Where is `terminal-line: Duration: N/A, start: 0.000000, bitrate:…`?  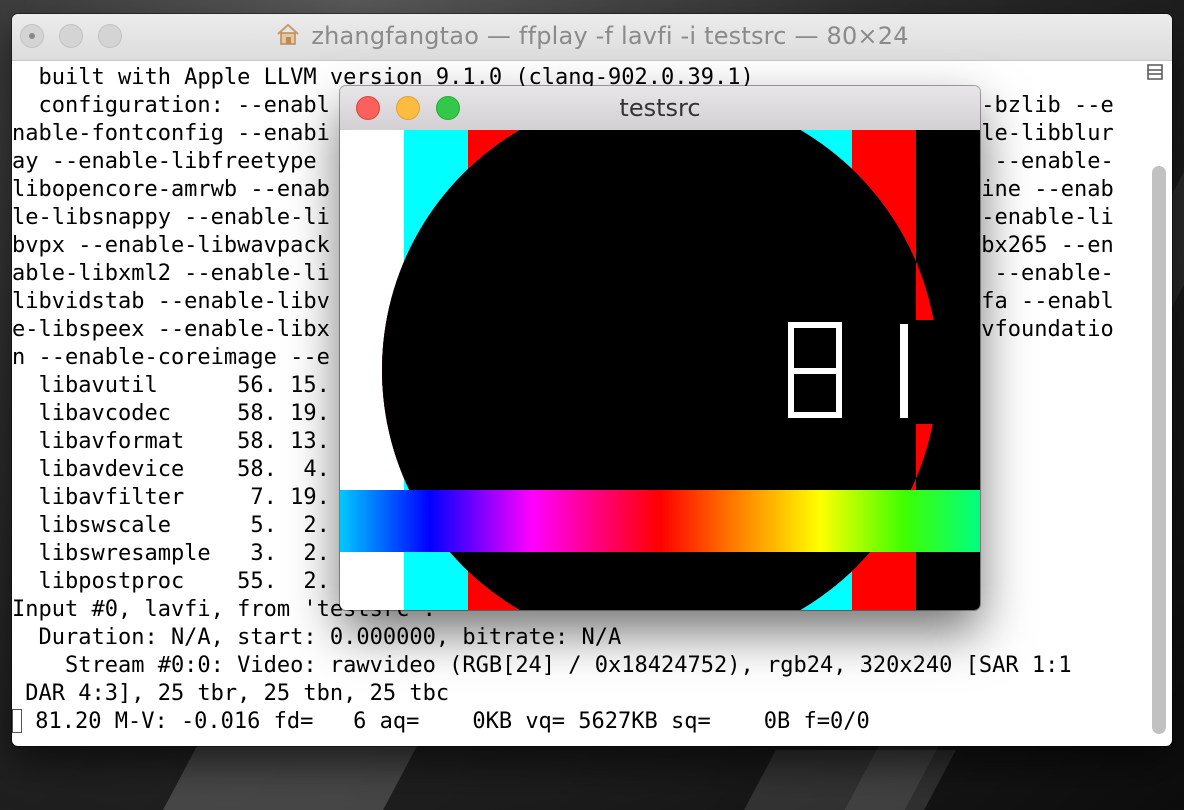 terminal-line: Duration: N/A, start: 0.000000, bitrate:… is located at coordinates (317, 637).